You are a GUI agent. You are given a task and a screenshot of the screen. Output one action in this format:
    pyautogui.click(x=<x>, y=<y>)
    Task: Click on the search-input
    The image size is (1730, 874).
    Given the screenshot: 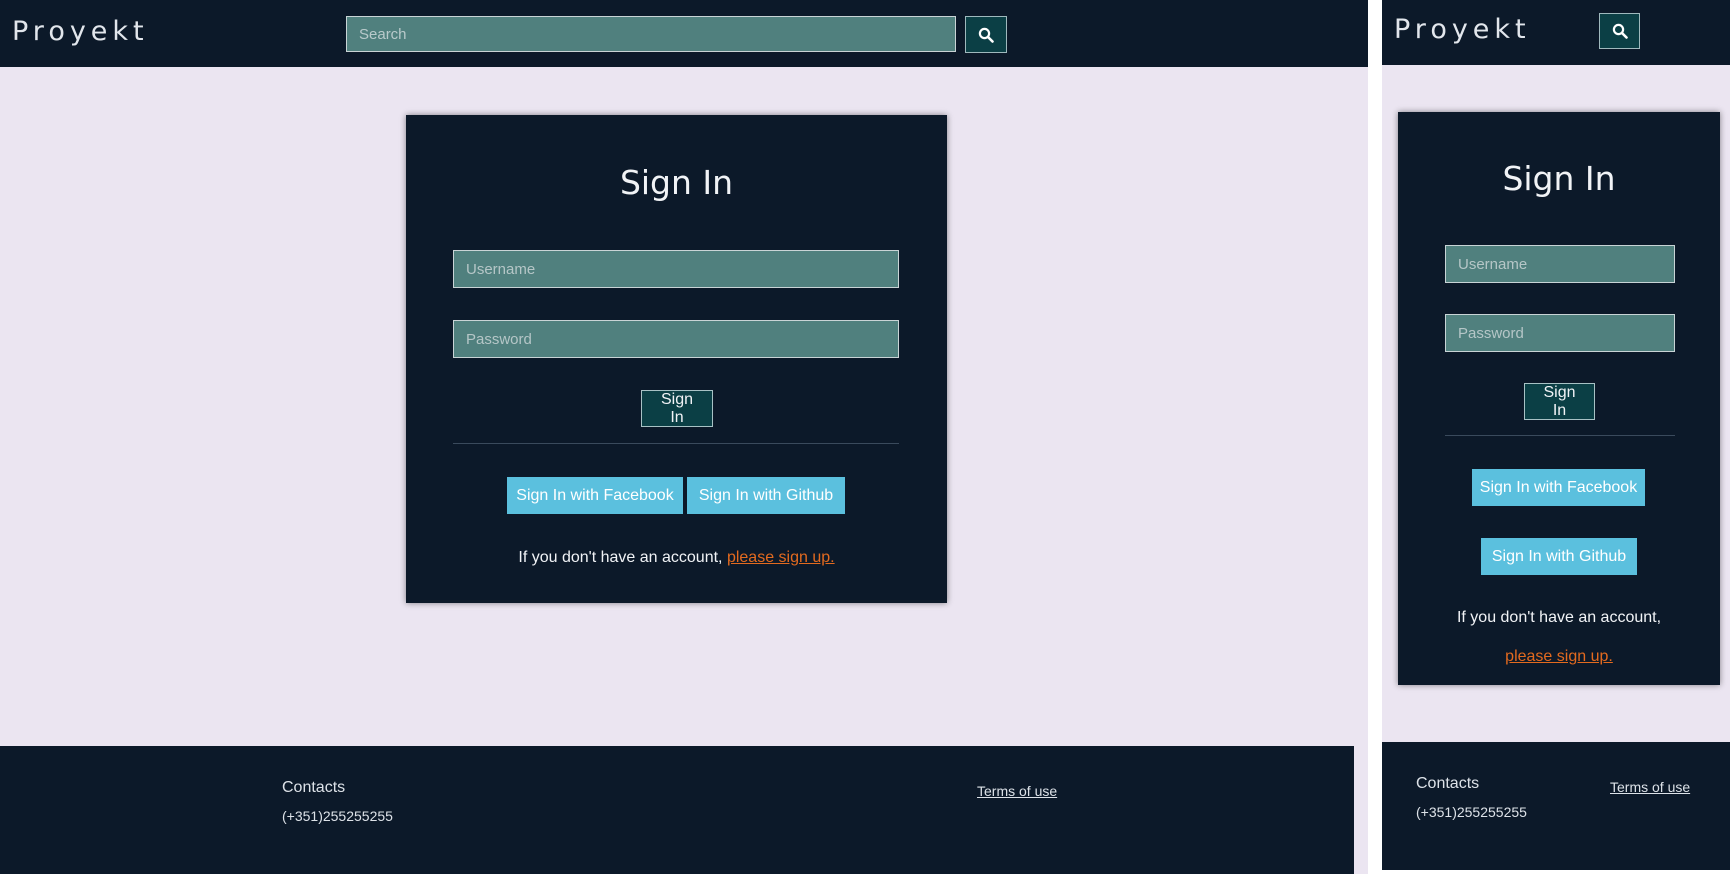 What is the action you would take?
    pyautogui.click(x=651, y=34)
    